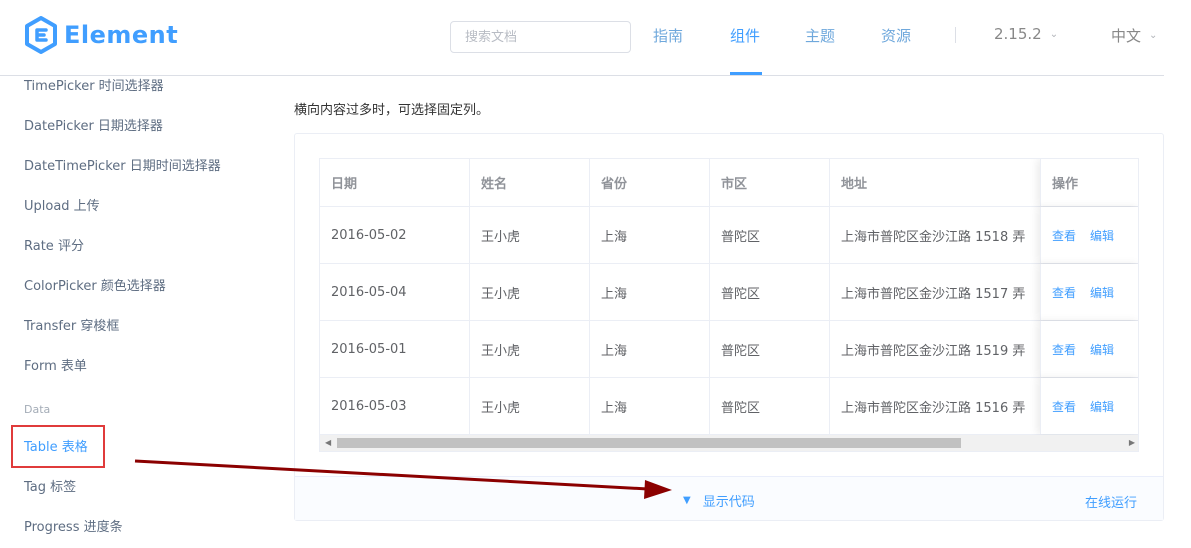 This screenshot has height=548, width=1191. What do you see at coordinates (1018, 34) in the screenshot?
I see `version-label: 2.15.2` at bounding box center [1018, 34].